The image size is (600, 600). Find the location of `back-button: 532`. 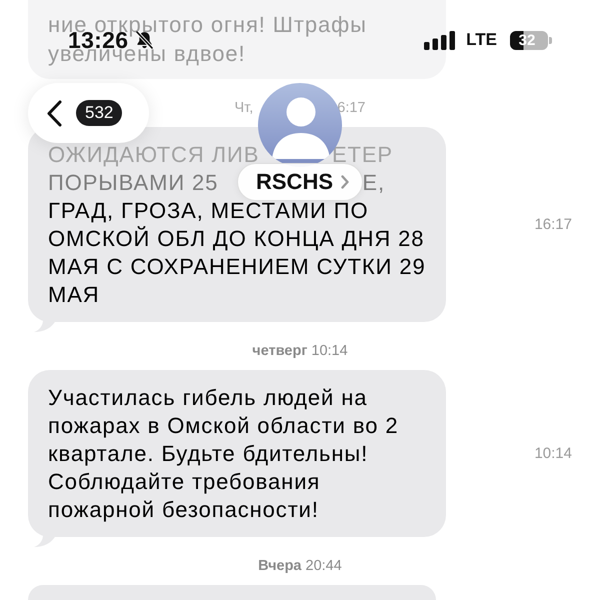

back-button: 532 is located at coordinates (88, 113).